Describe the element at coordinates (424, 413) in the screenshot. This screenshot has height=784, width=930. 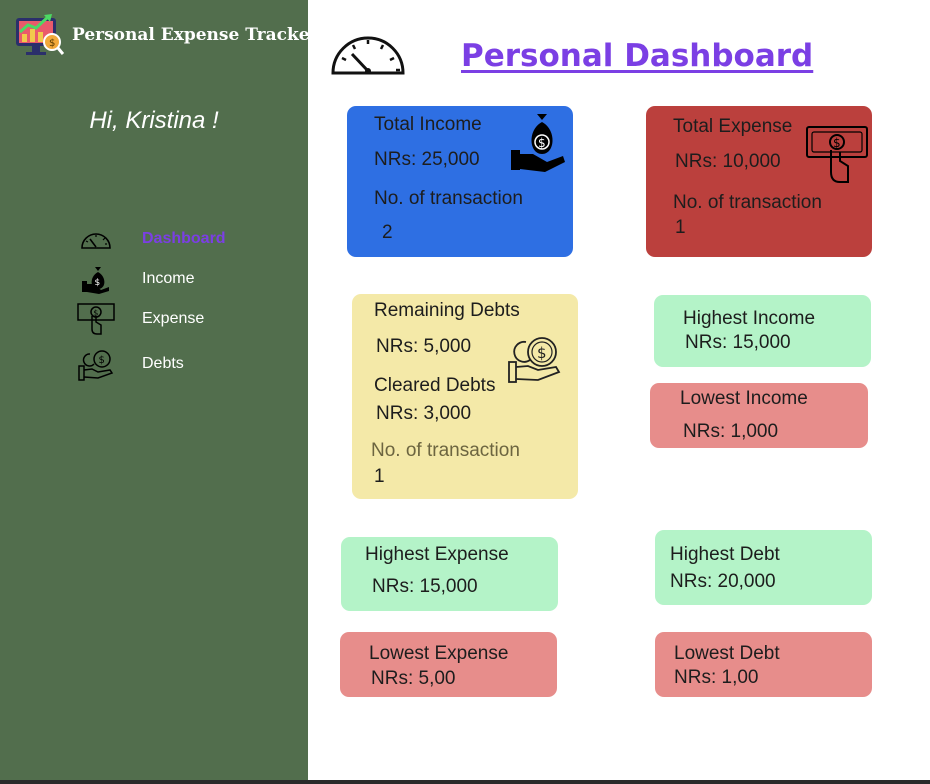
I see `cleared-debts-amount: NRs: 3,000` at that location.